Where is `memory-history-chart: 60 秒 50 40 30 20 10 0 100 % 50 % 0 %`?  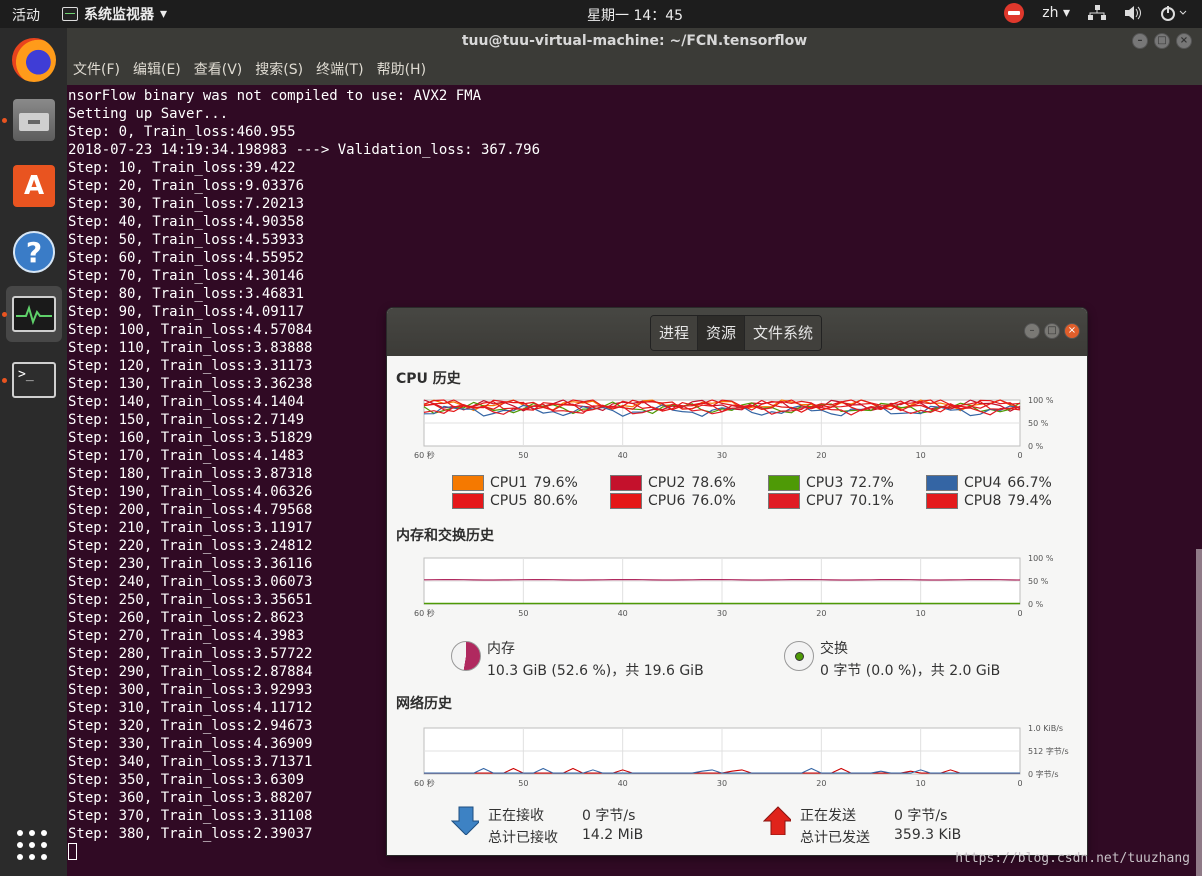
memory-history-chart: 60 秒 50 40 30 20 10 0 100 % 50 % 0 % is located at coordinates (734, 586).